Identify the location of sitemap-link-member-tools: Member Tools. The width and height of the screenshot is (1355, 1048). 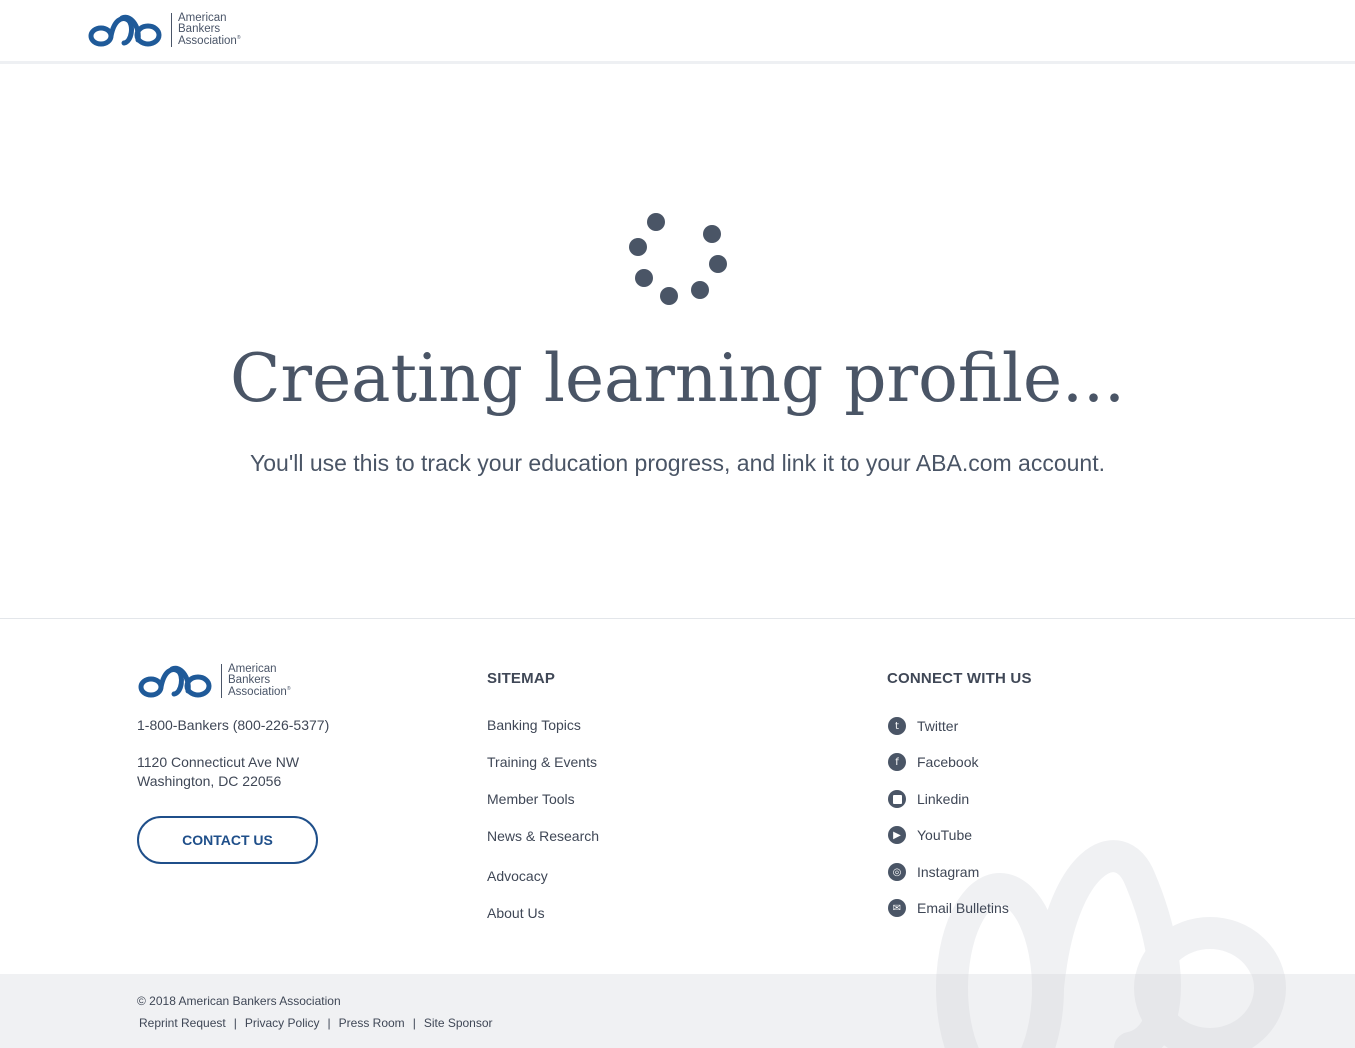
(531, 799).